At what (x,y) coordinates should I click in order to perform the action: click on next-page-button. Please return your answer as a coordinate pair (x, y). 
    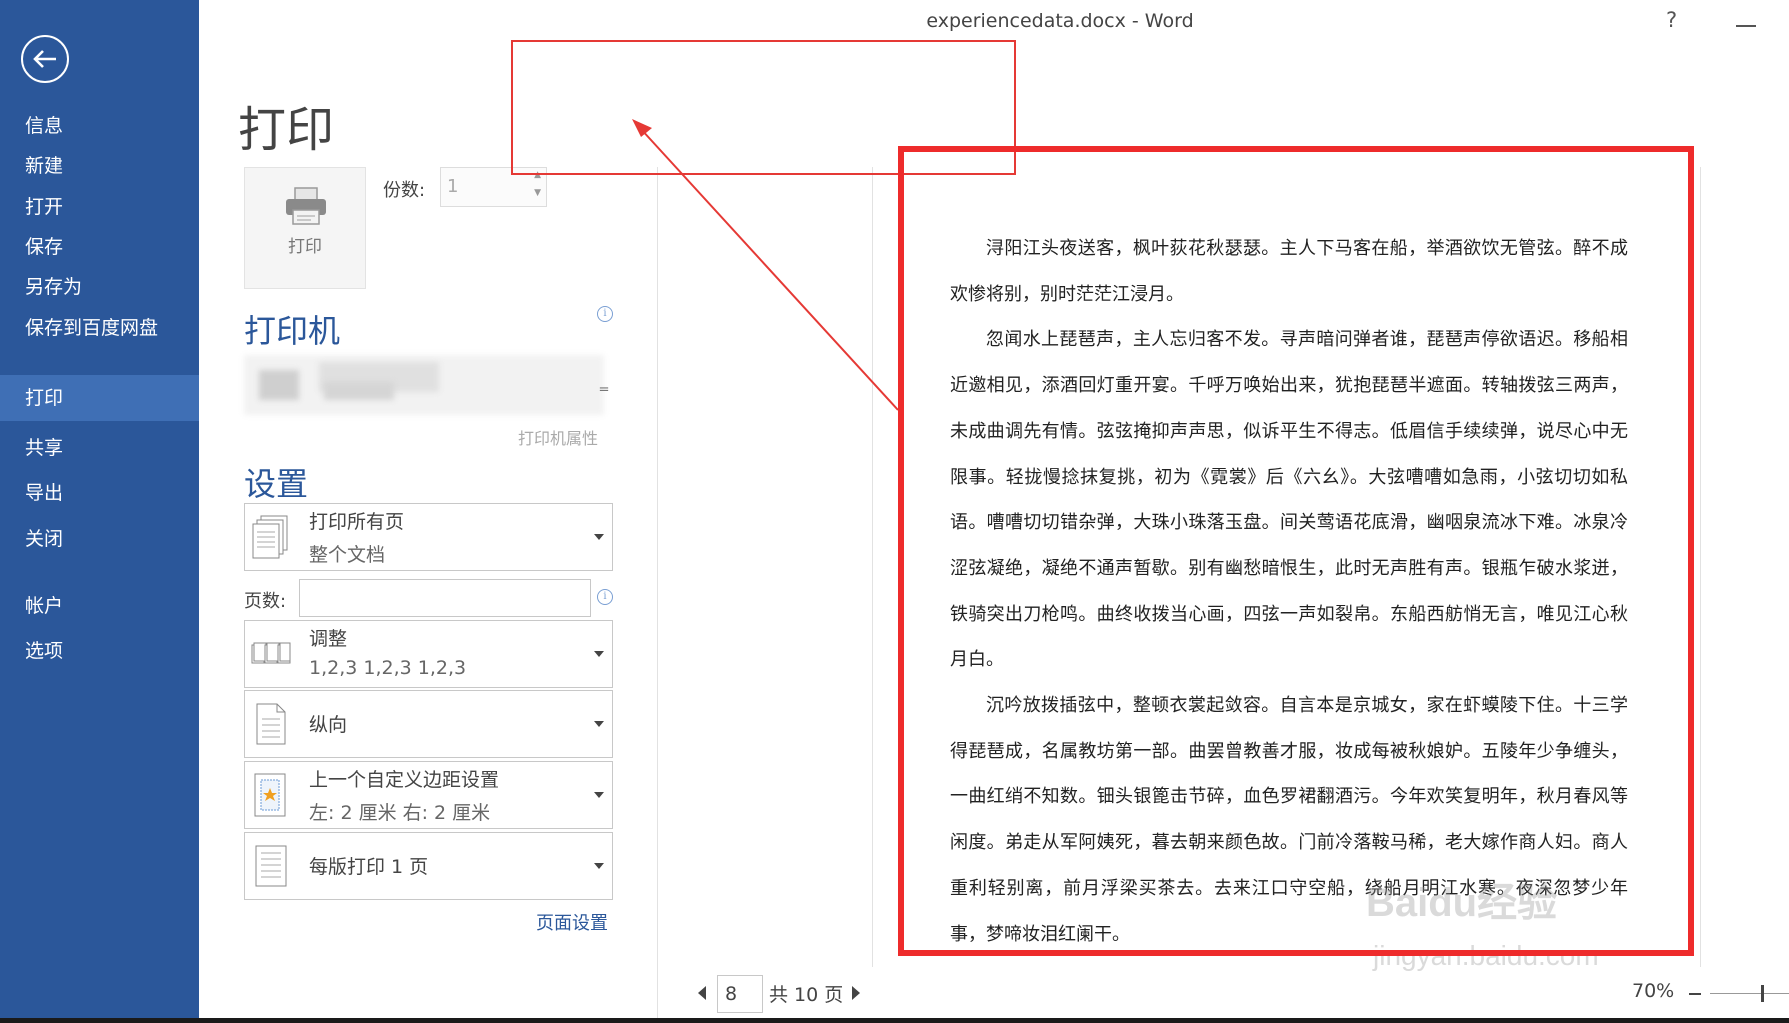
    Looking at the image, I should click on (856, 993).